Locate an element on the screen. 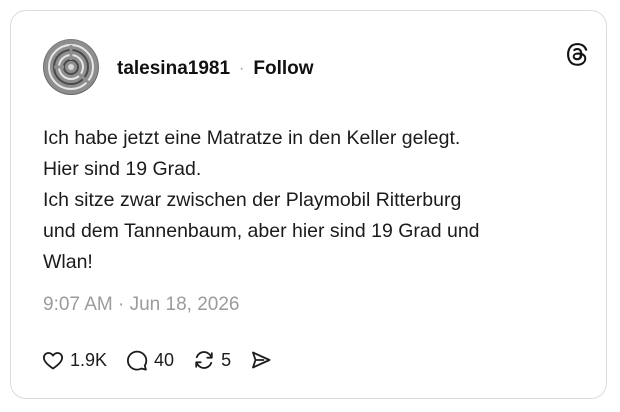  post-text-line: Wlan! is located at coordinates (68, 262).